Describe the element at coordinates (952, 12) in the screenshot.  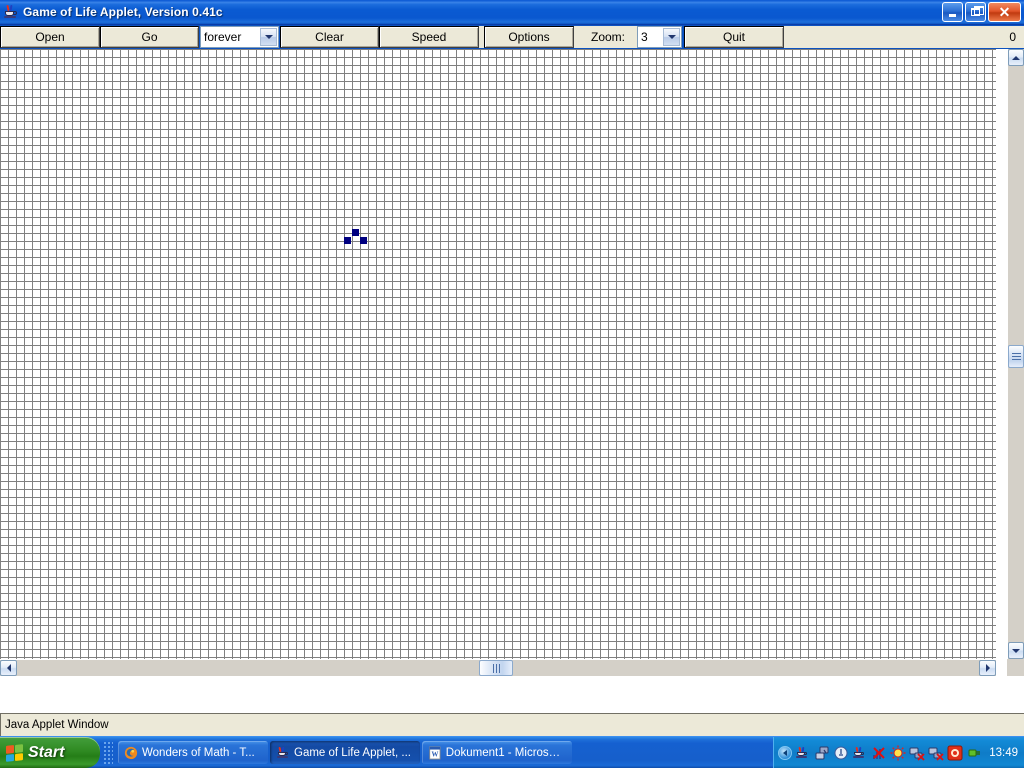
I see `minimize-button` at that location.